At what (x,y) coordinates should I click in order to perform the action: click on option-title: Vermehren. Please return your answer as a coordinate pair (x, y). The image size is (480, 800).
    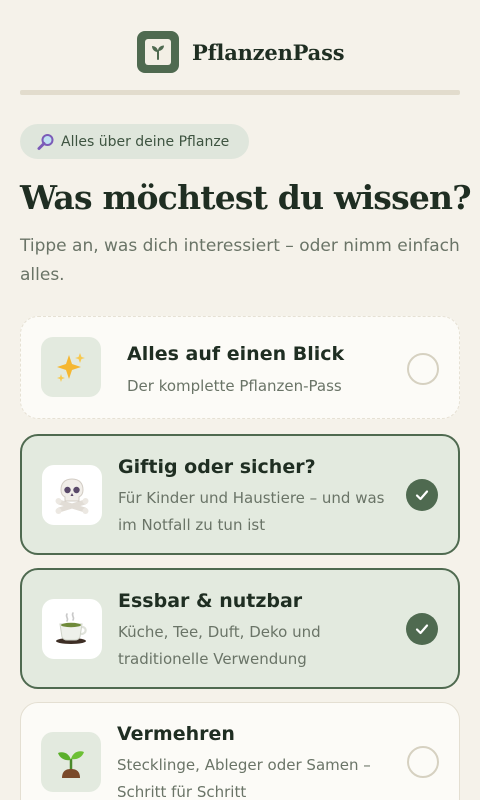
    Looking at the image, I should click on (176, 734).